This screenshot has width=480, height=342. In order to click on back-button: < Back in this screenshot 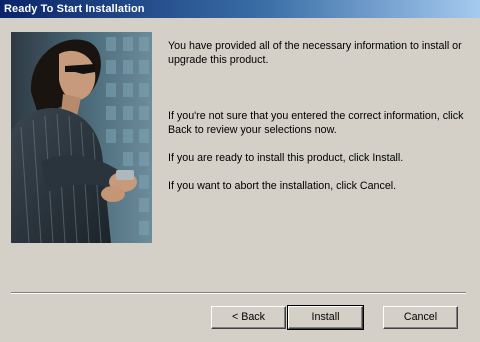, I will do `click(248, 317)`.